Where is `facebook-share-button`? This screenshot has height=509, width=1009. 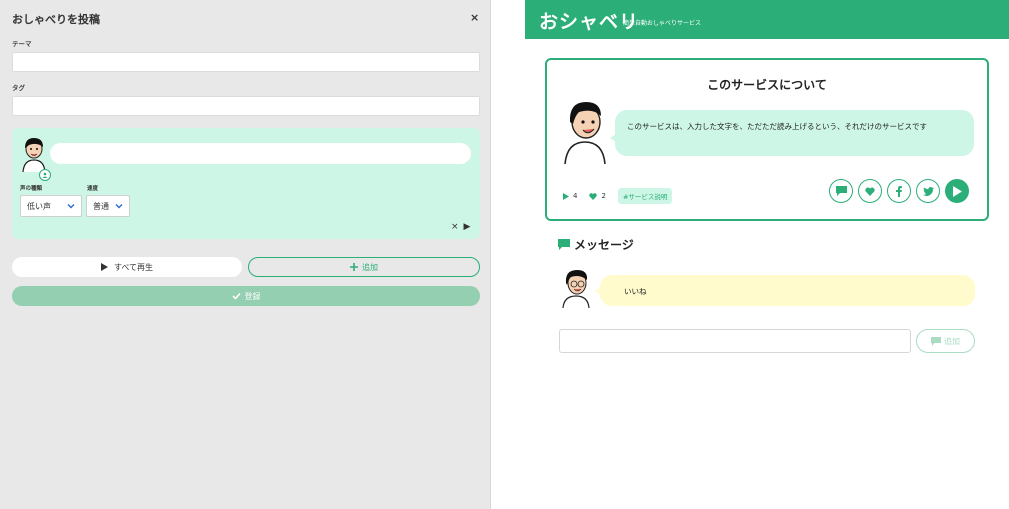 facebook-share-button is located at coordinates (899, 191).